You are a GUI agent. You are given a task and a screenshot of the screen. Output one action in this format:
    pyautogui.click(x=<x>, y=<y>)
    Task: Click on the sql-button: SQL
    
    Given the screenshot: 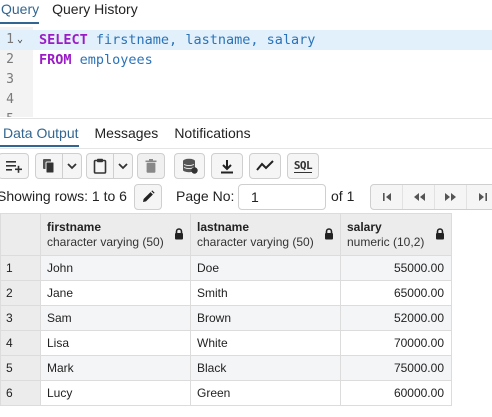 What is the action you would take?
    pyautogui.click(x=303, y=166)
    